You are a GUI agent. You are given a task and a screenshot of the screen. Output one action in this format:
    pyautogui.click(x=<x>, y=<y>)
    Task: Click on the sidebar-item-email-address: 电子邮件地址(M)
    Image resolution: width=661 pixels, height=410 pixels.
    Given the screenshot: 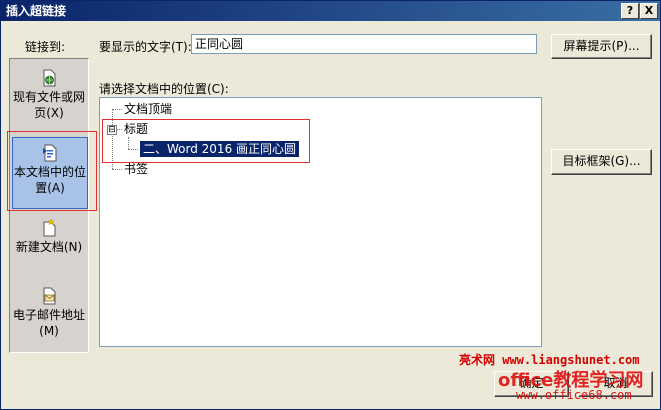 What is the action you would take?
    pyautogui.click(x=49, y=315)
    